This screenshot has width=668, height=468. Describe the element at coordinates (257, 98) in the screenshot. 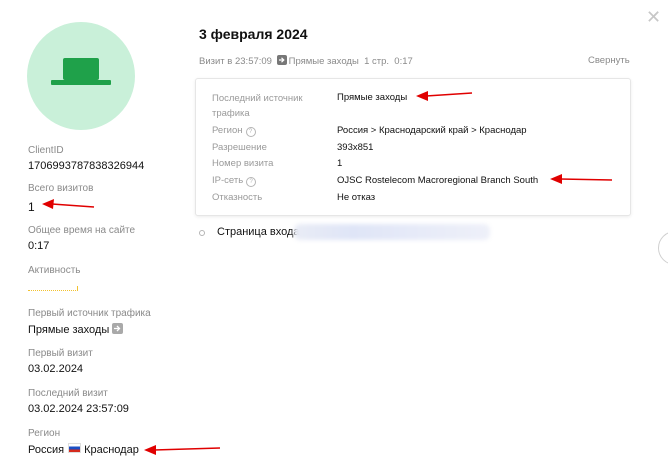

I see `last-source-label-line1: Последний источник` at that location.